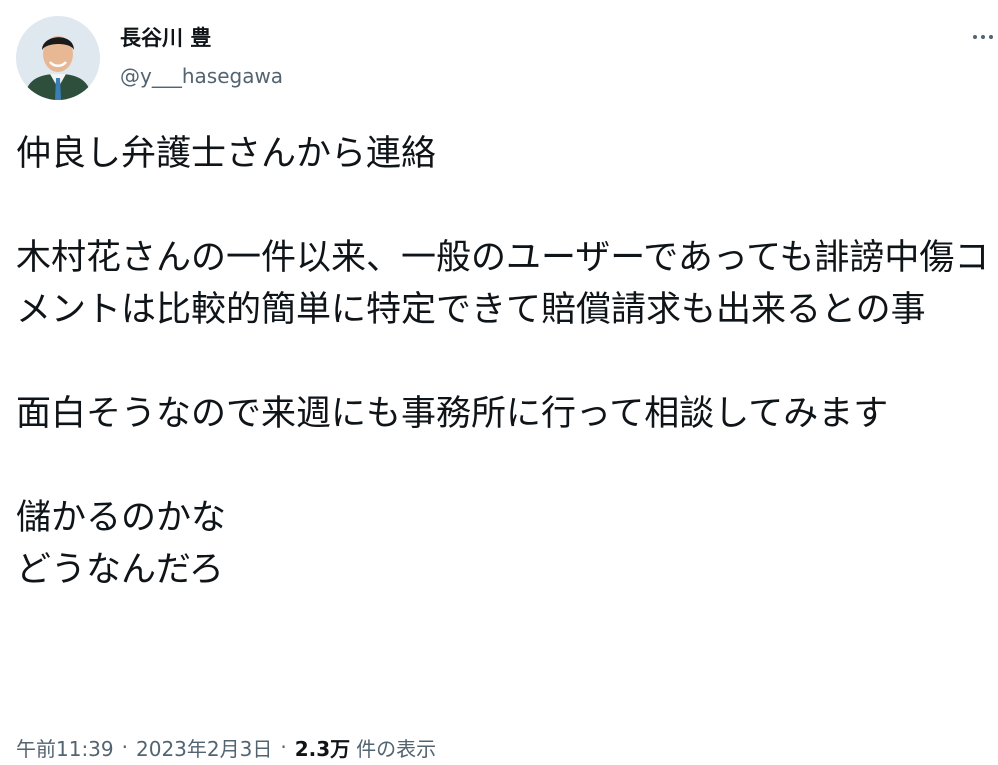 Image resolution: width=998 pixels, height=765 pixels. I want to click on tweet-paragraph: 仲良し弁護士さんから連絡, so click(226, 154).